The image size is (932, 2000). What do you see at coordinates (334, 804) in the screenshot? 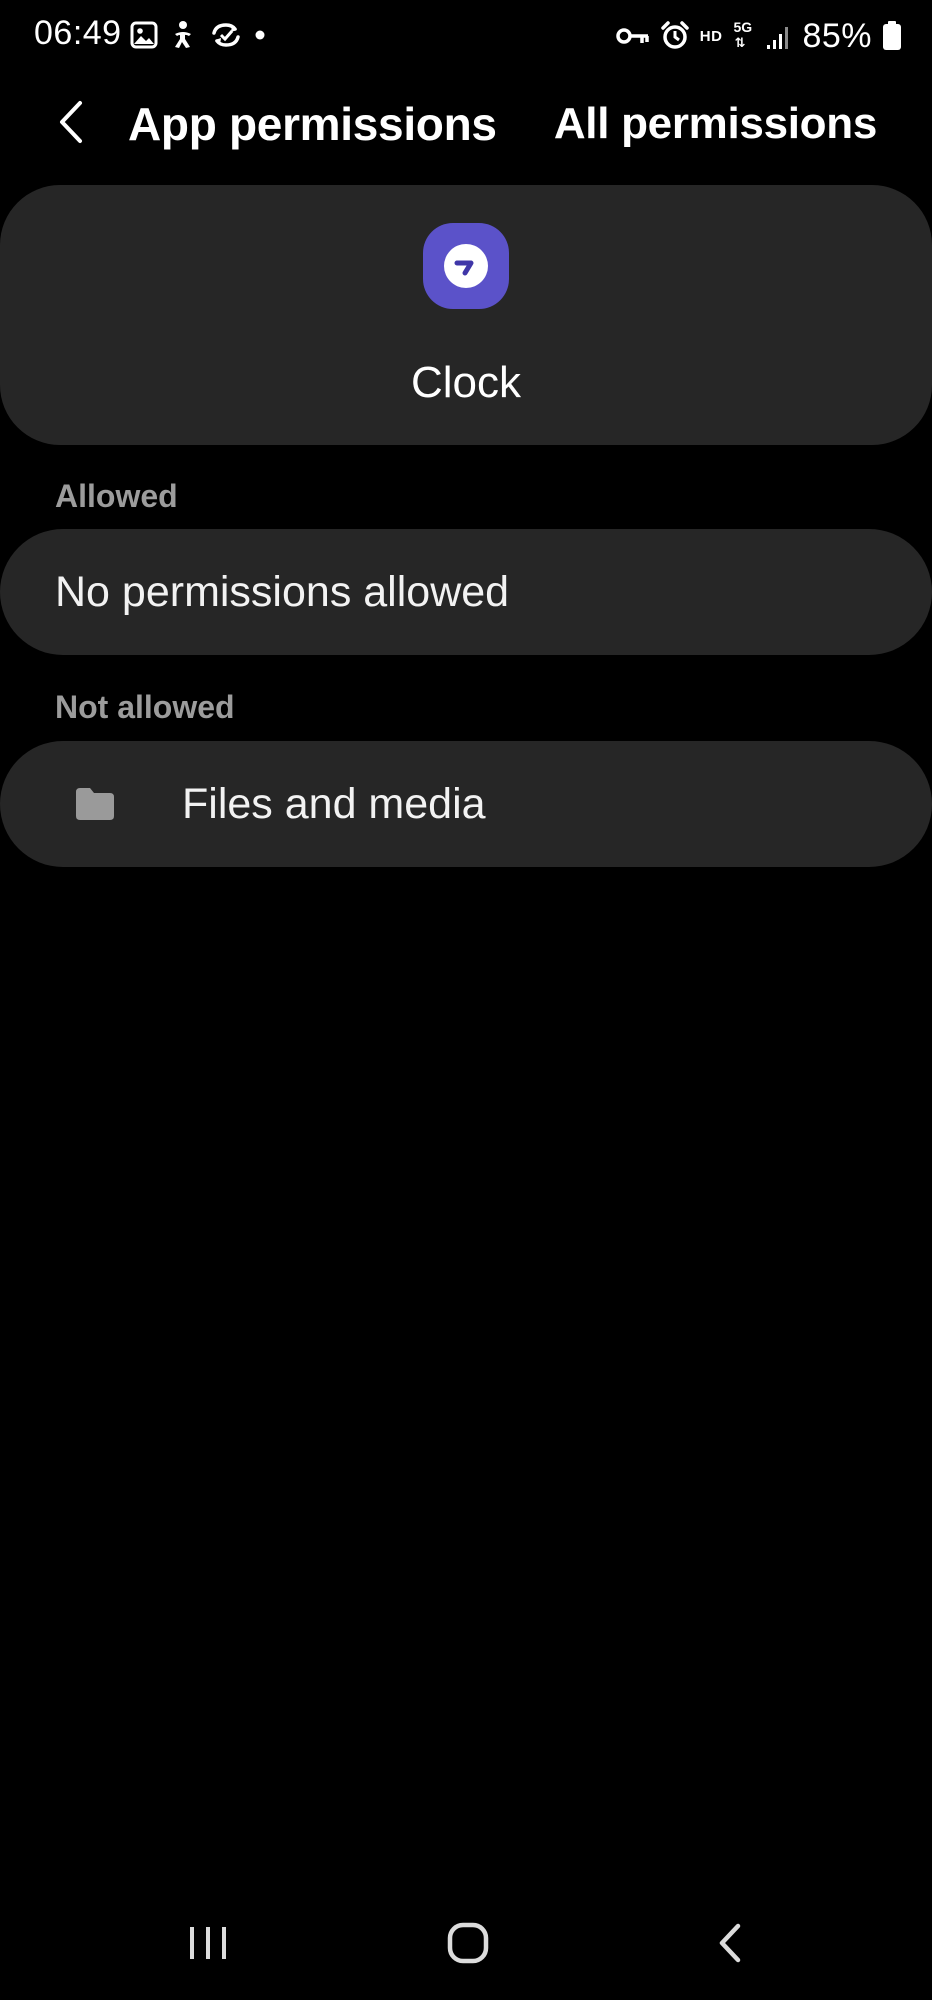
I see `permission-label: Files and media` at bounding box center [334, 804].